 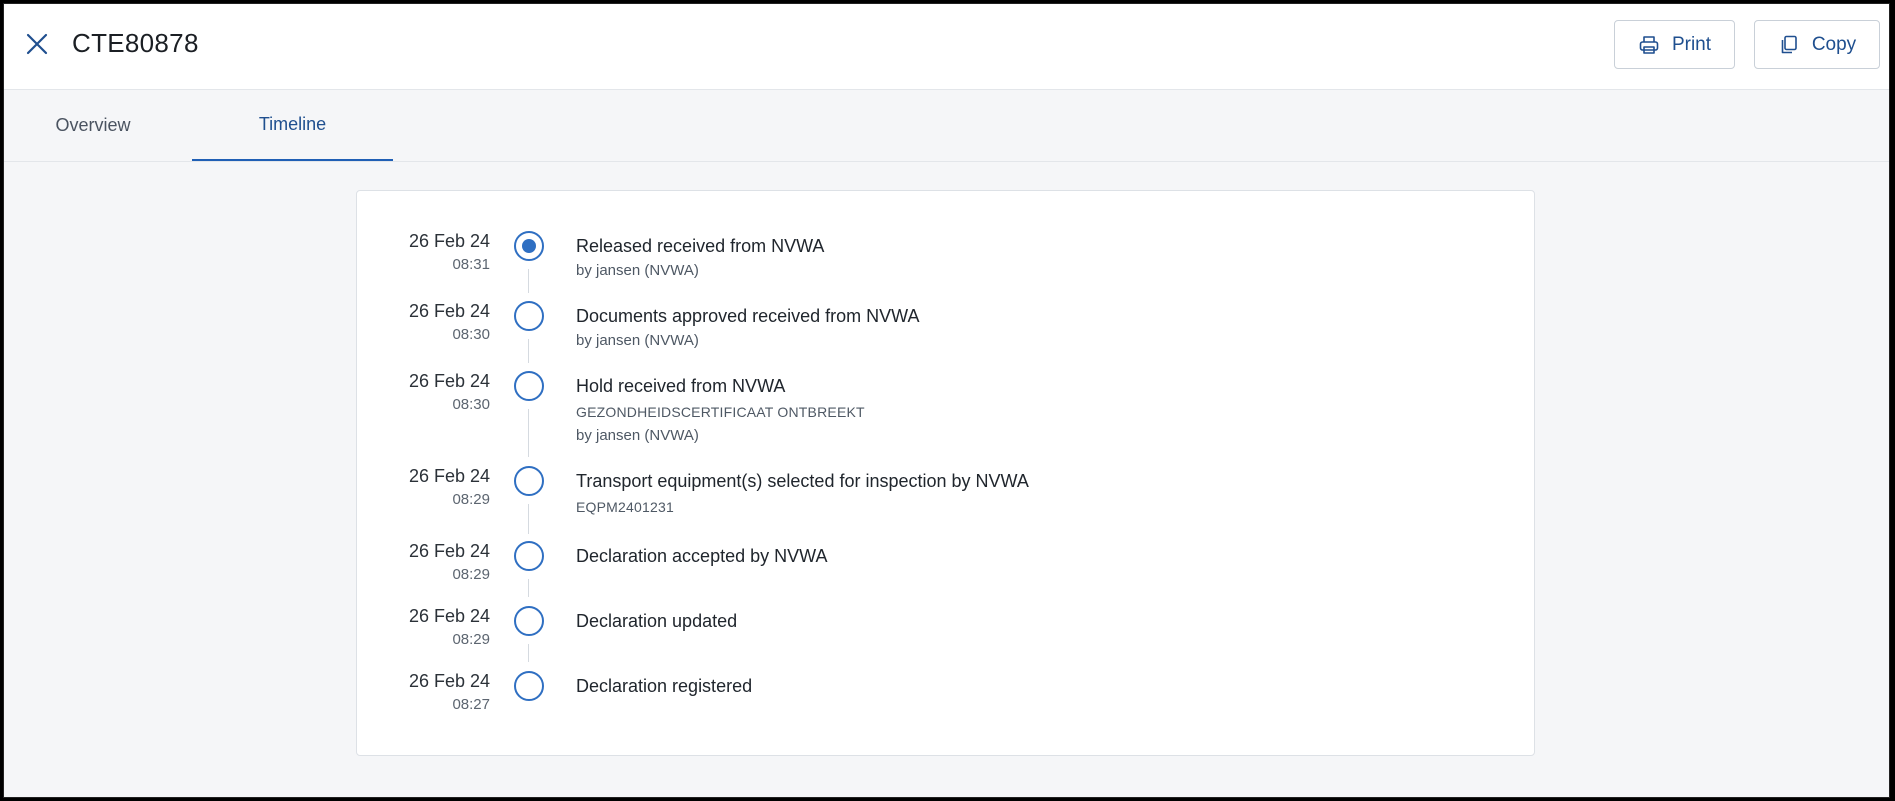 What do you see at coordinates (529, 246) in the screenshot?
I see `timeline-dot-active` at bounding box center [529, 246].